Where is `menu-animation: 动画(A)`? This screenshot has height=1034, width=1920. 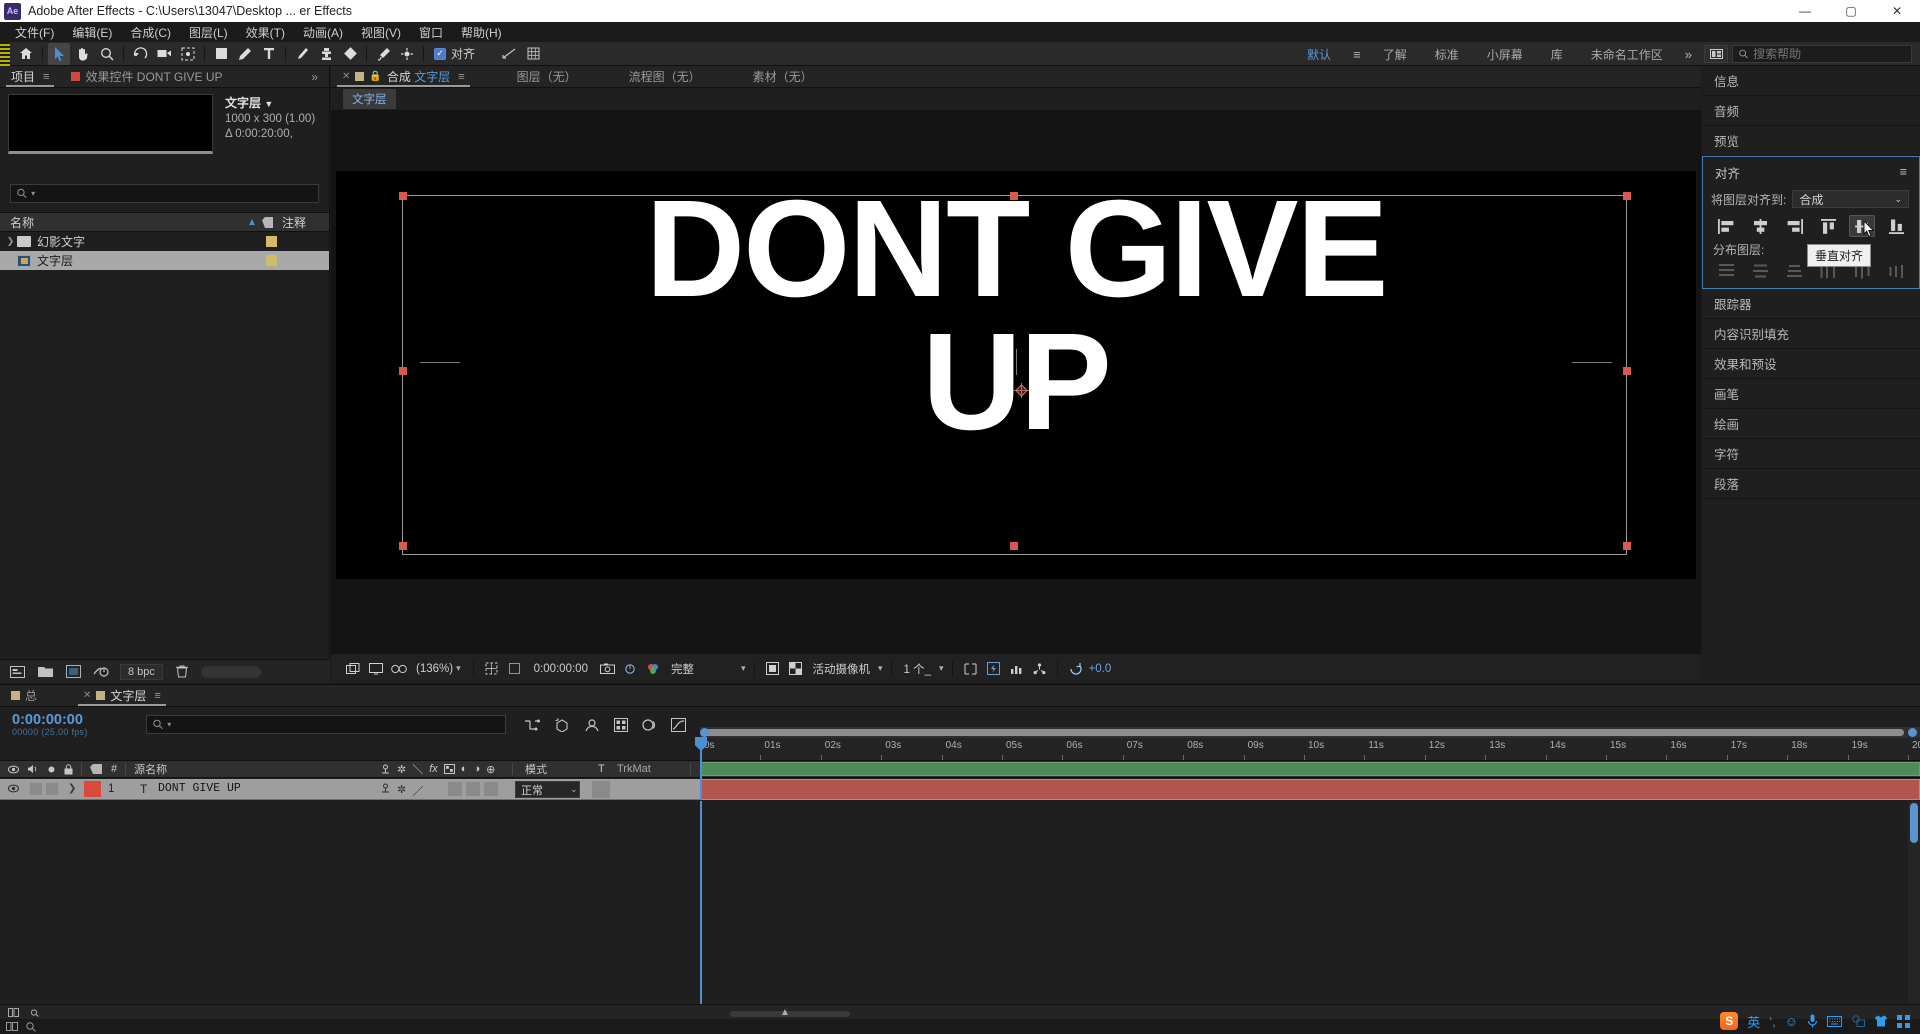 menu-animation: 动画(A) is located at coordinates (323, 32).